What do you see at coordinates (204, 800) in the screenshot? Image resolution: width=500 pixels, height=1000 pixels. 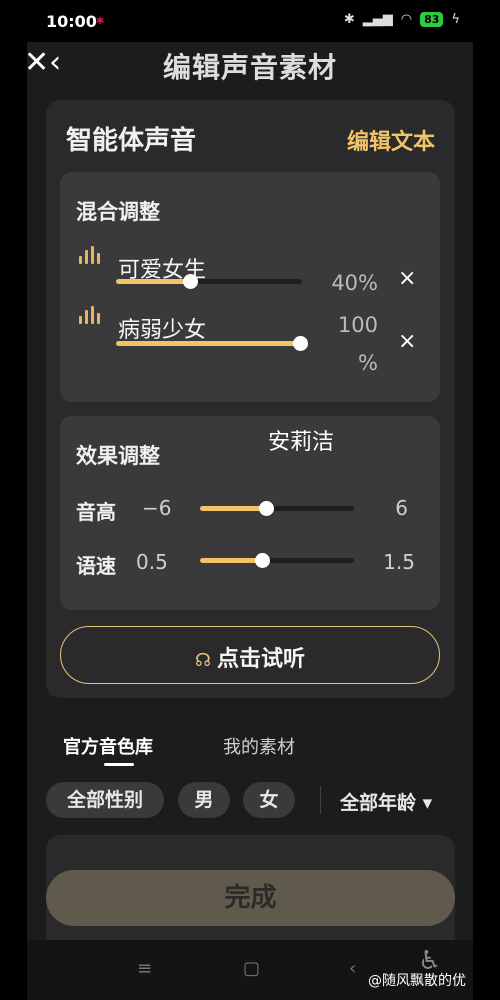 I see `filter-male: 男` at bounding box center [204, 800].